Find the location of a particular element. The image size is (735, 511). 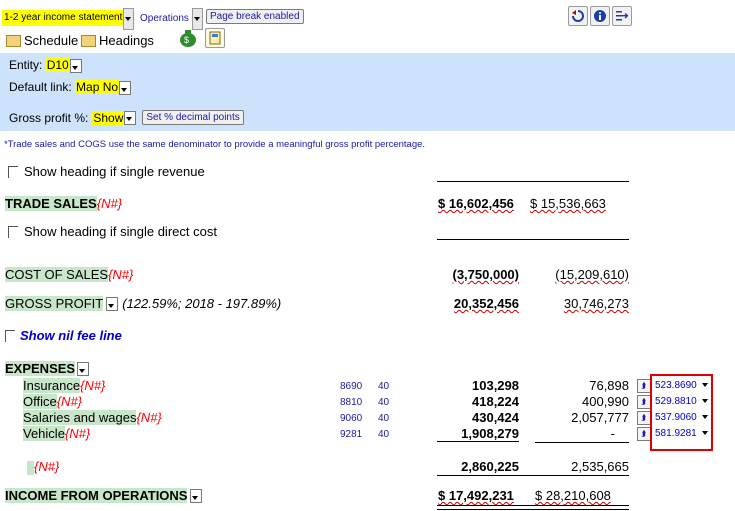

income-ops-prior: $ 28,210,608 is located at coordinates (573, 495).